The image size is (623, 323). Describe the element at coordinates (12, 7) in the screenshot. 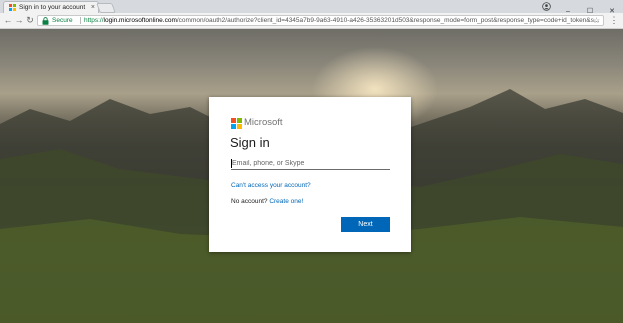

I see `microsoft-favicon-icon` at that location.